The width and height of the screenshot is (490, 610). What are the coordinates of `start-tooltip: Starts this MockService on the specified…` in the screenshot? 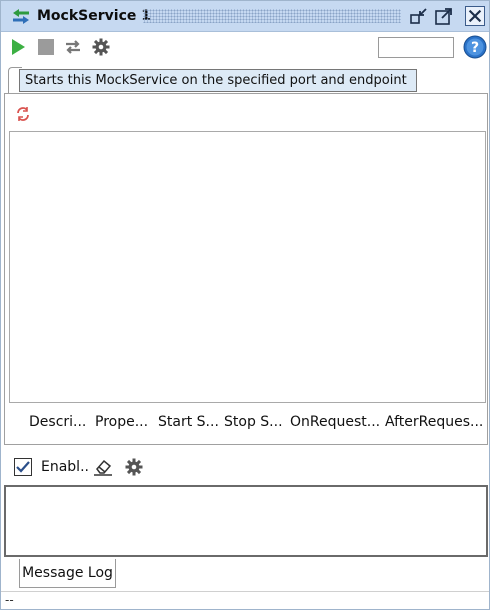 It's located at (218, 80).